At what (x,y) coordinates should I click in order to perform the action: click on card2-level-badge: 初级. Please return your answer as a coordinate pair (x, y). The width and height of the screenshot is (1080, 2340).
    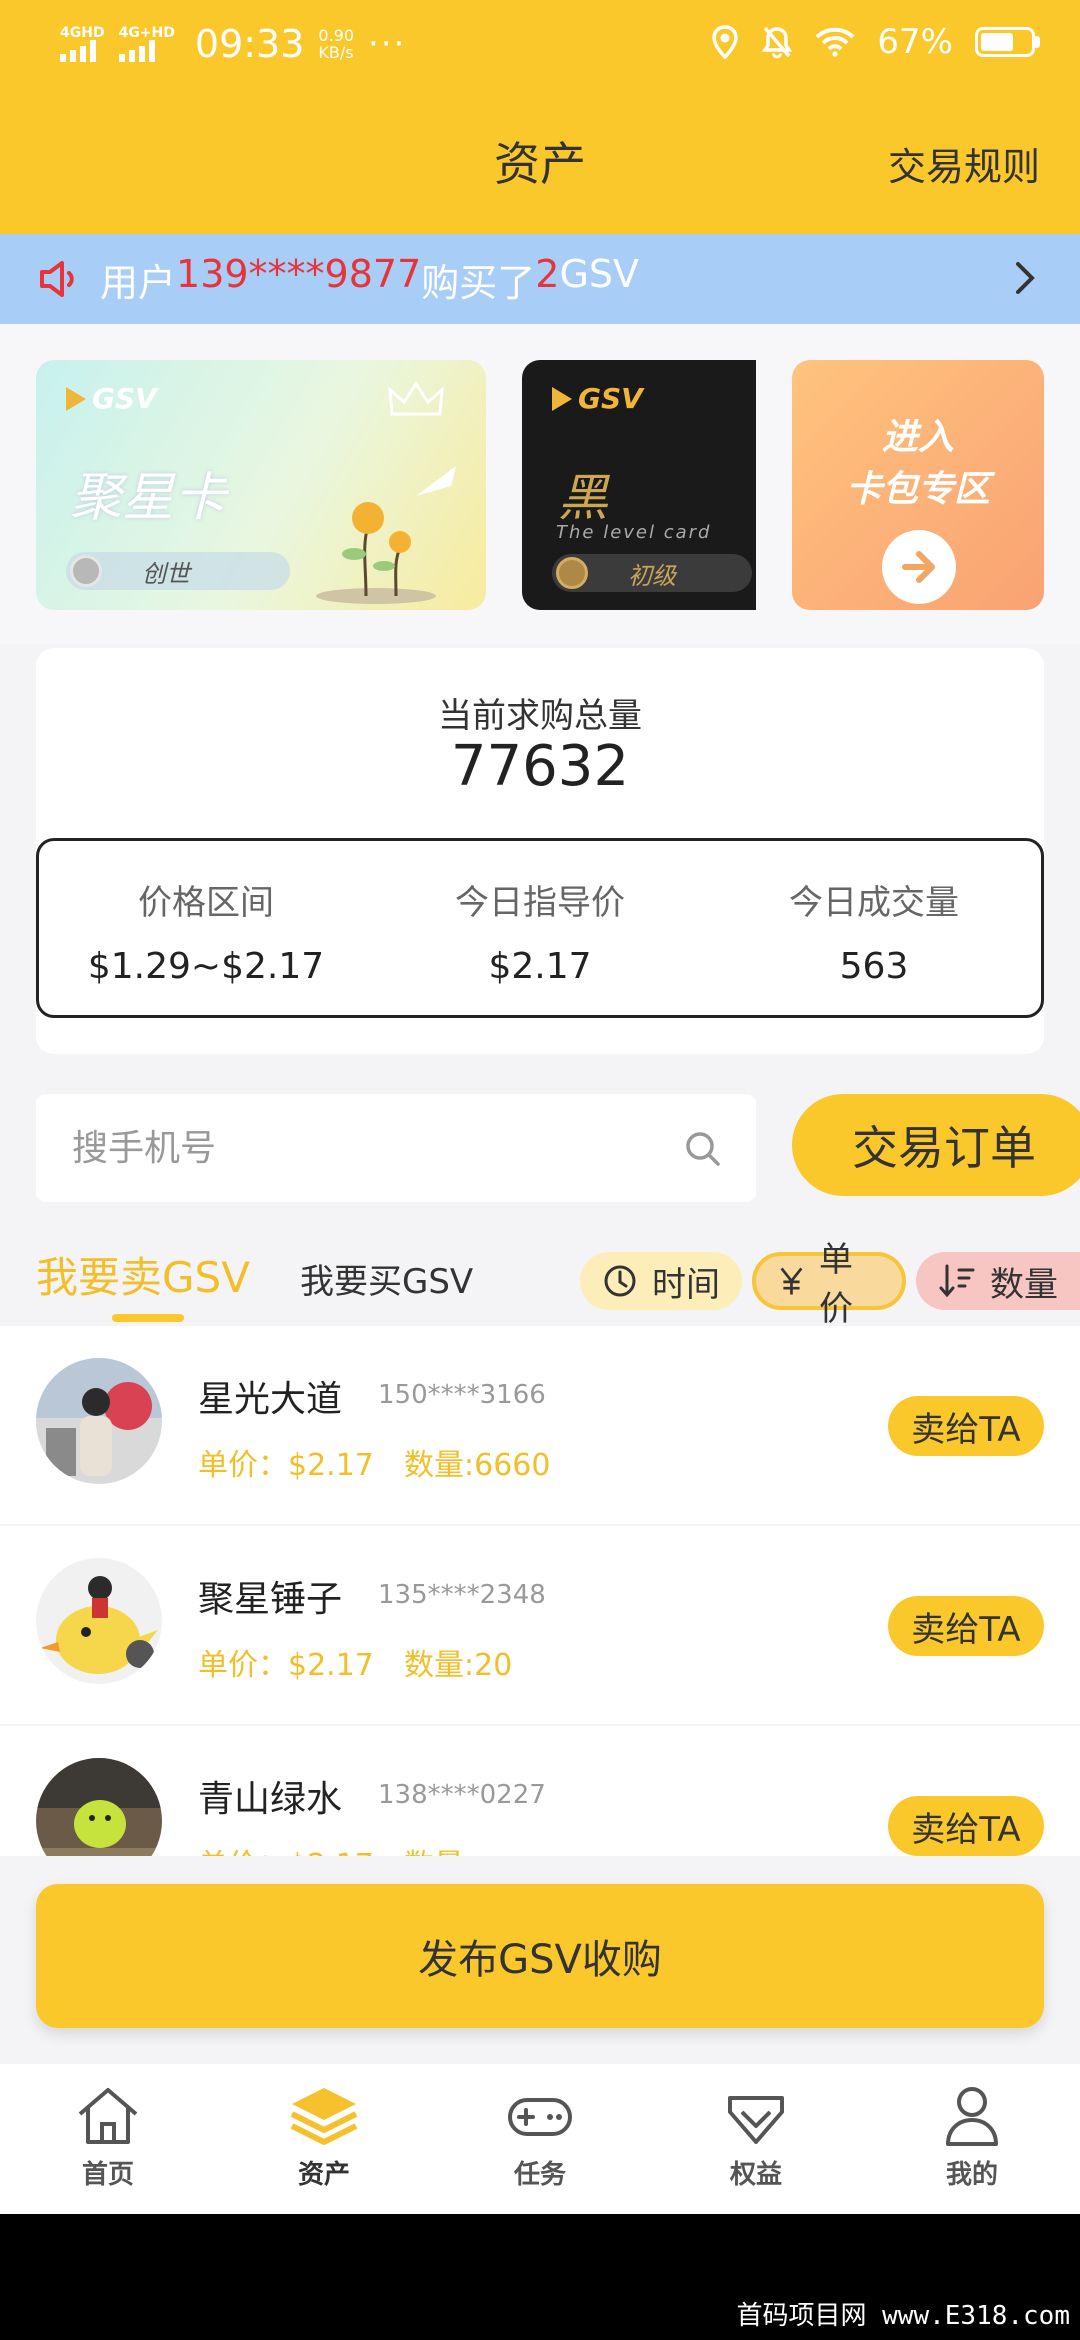
    Looking at the image, I should click on (652, 573).